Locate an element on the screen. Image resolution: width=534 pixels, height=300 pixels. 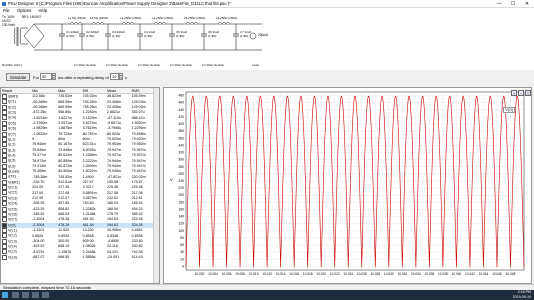
zoom-out-icon: − is located at coordinates (521, 93).